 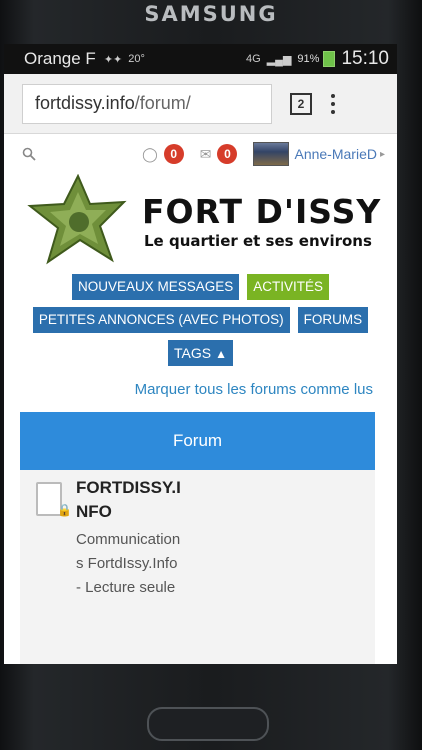 What do you see at coordinates (253, 59) in the screenshot?
I see `network-type: 4G` at bounding box center [253, 59].